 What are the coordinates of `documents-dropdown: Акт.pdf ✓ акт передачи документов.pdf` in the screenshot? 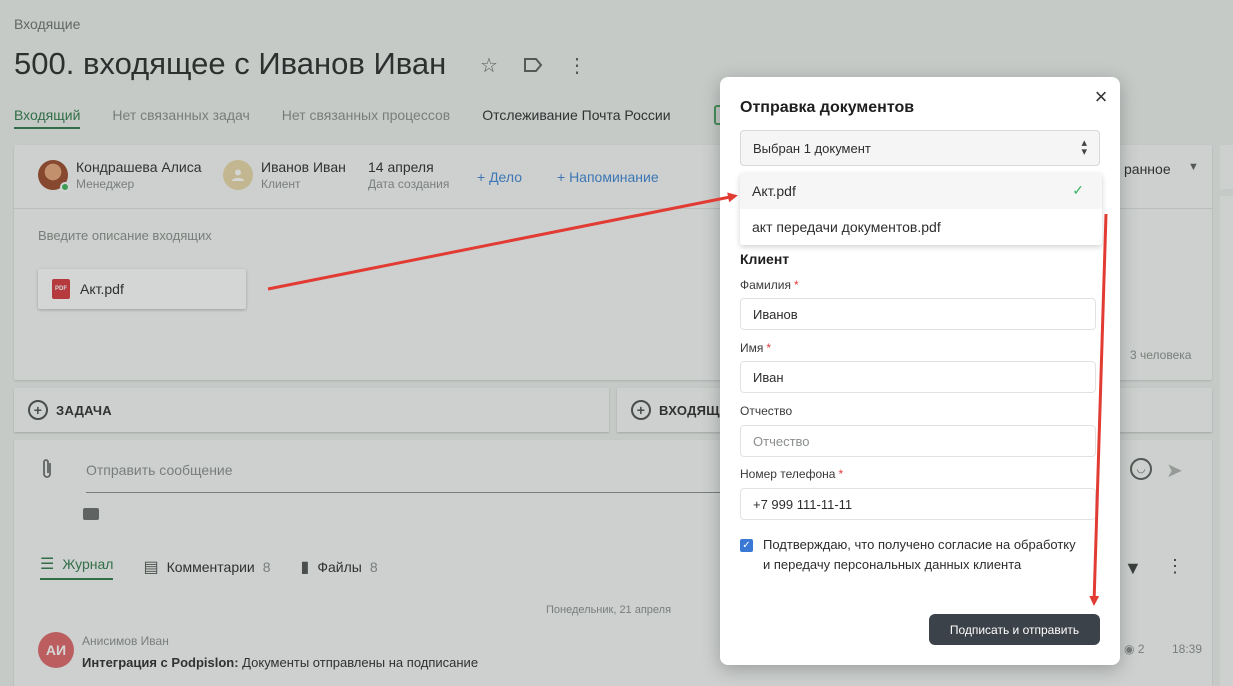 It's located at (921, 209).